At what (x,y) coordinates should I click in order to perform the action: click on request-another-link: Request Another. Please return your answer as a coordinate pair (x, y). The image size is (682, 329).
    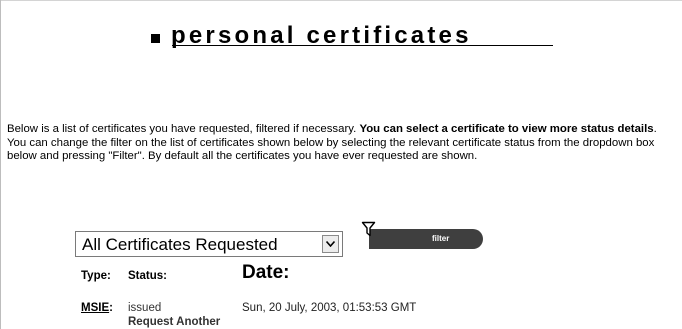
    Looking at the image, I should click on (174, 322).